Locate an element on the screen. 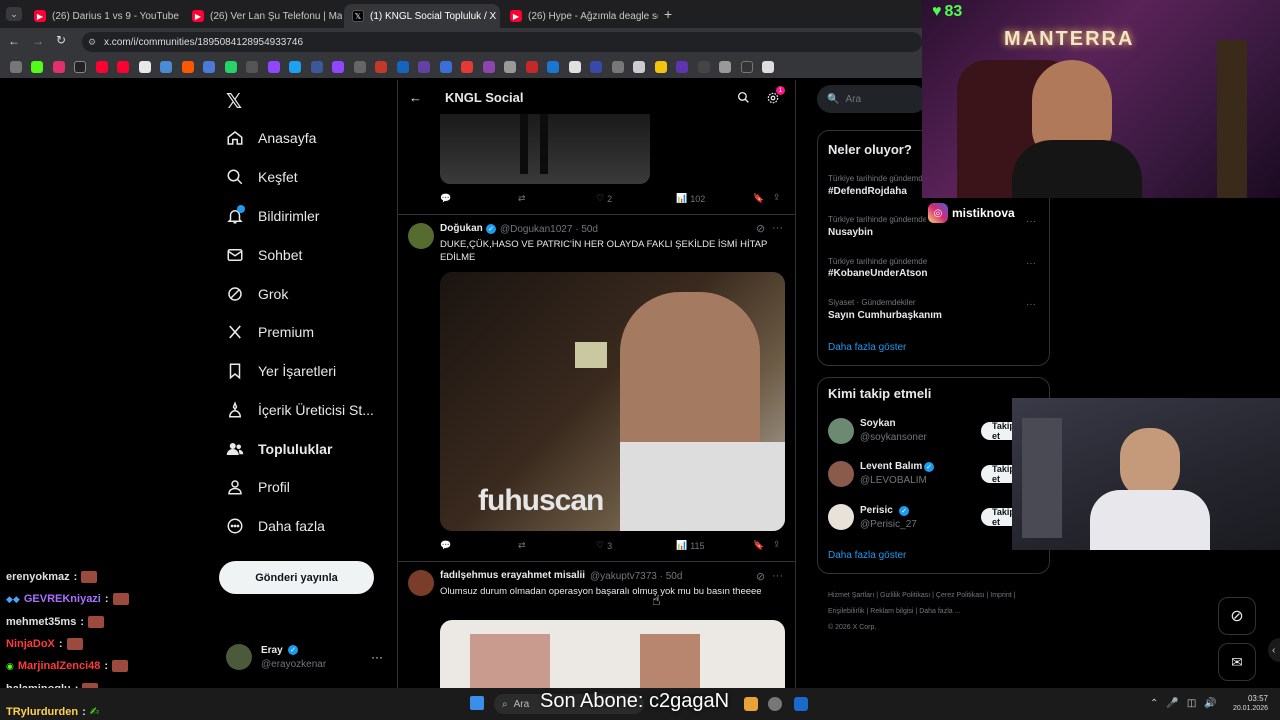 Image resolution: width=1280 pixels, height=720 pixels. system-tray-icons: ⌃🎤◫🔊 is located at coordinates (1187, 703).